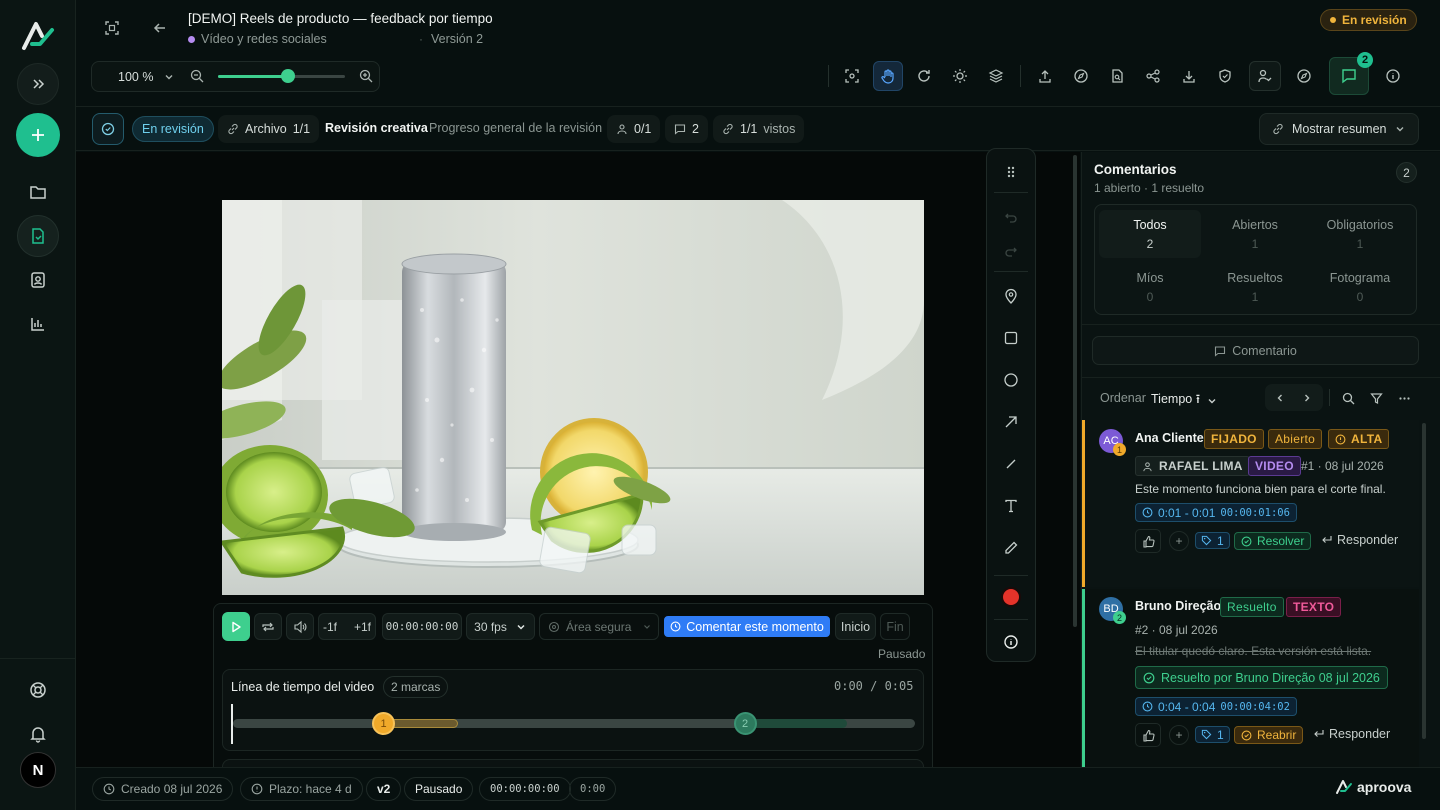 Image resolution: width=1440 pixels, height=810 pixels. Describe the element at coordinates (574, 723) in the screenshot. I see `timeline-track: 1 2` at that location.